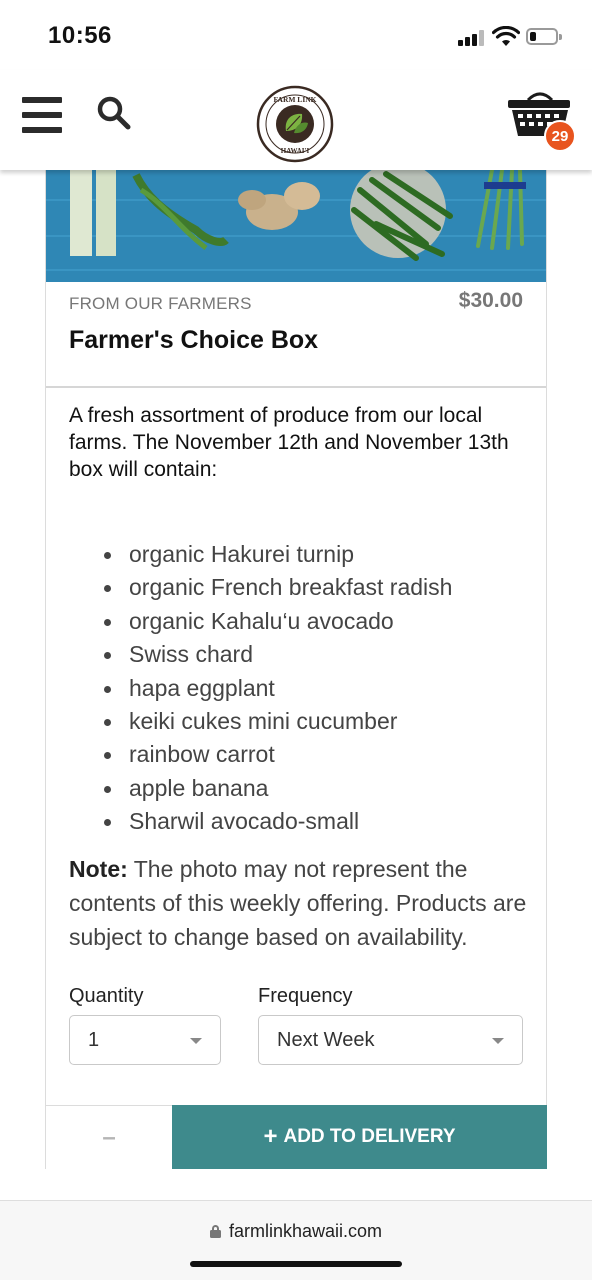 This screenshot has width=592, height=1280. What do you see at coordinates (490, 300) in the screenshot?
I see `product-price: $30.00` at bounding box center [490, 300].